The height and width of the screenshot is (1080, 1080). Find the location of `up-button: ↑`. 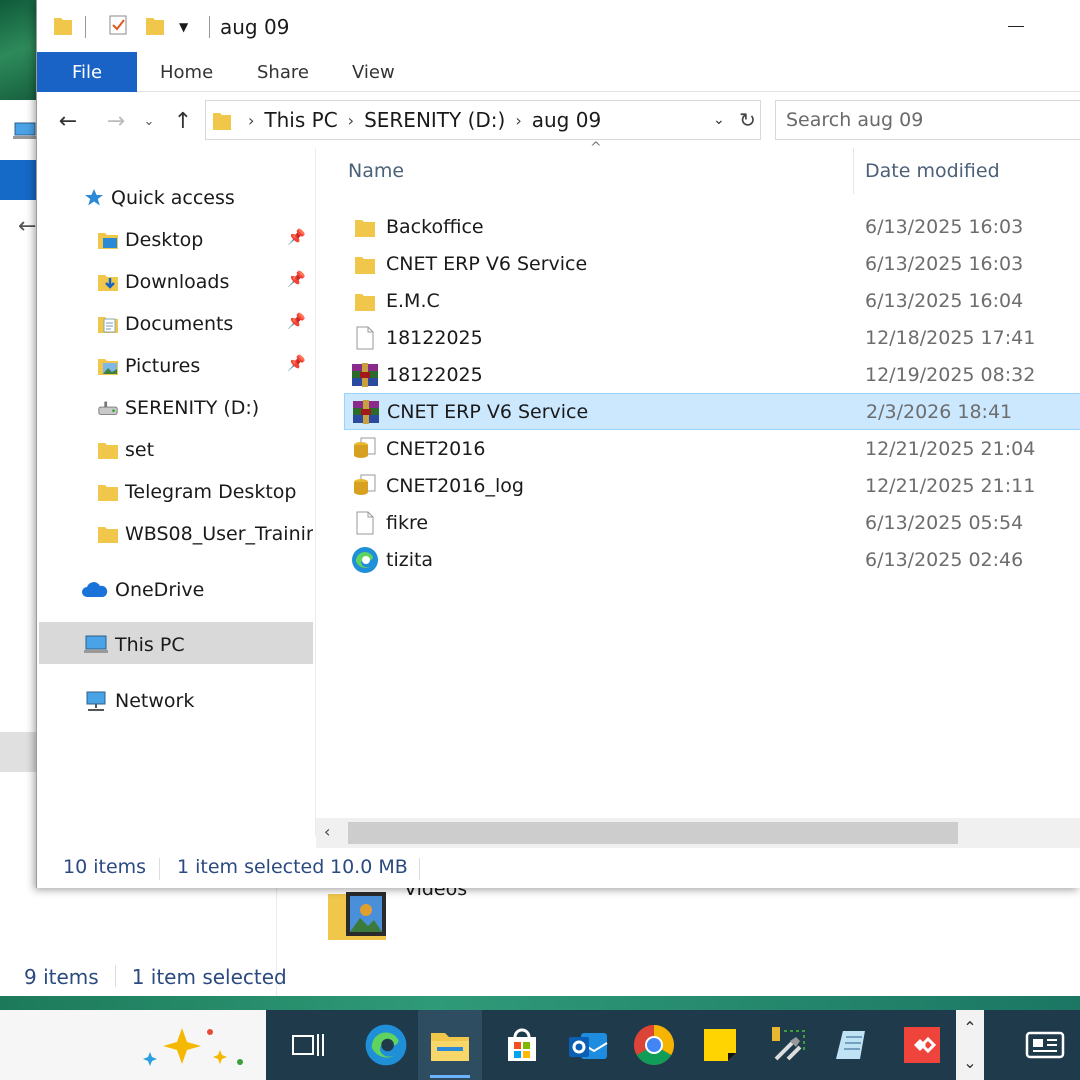

up-button: ↑ is located at coordinates (183, 121).